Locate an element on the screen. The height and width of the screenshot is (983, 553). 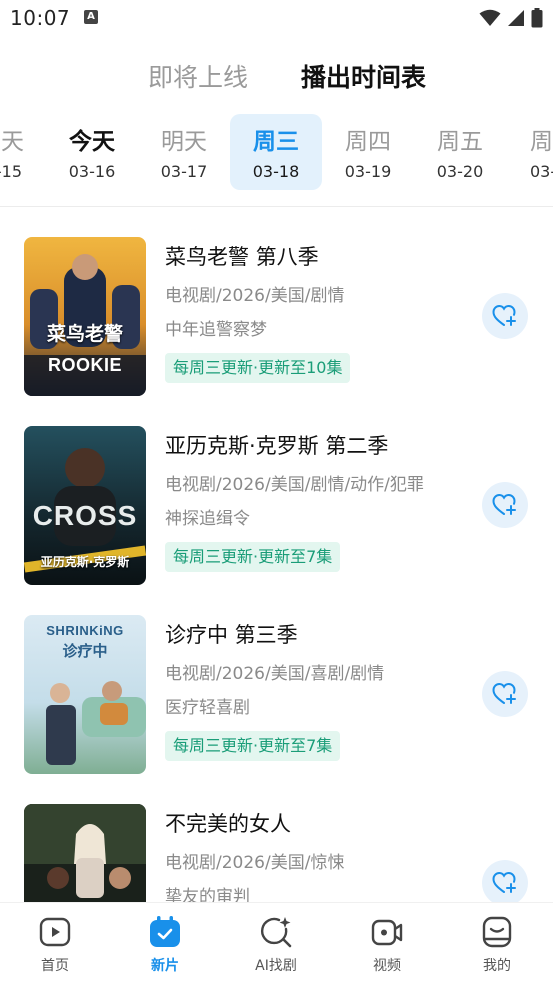
wifi-icon is located at coordinates (490, 17).